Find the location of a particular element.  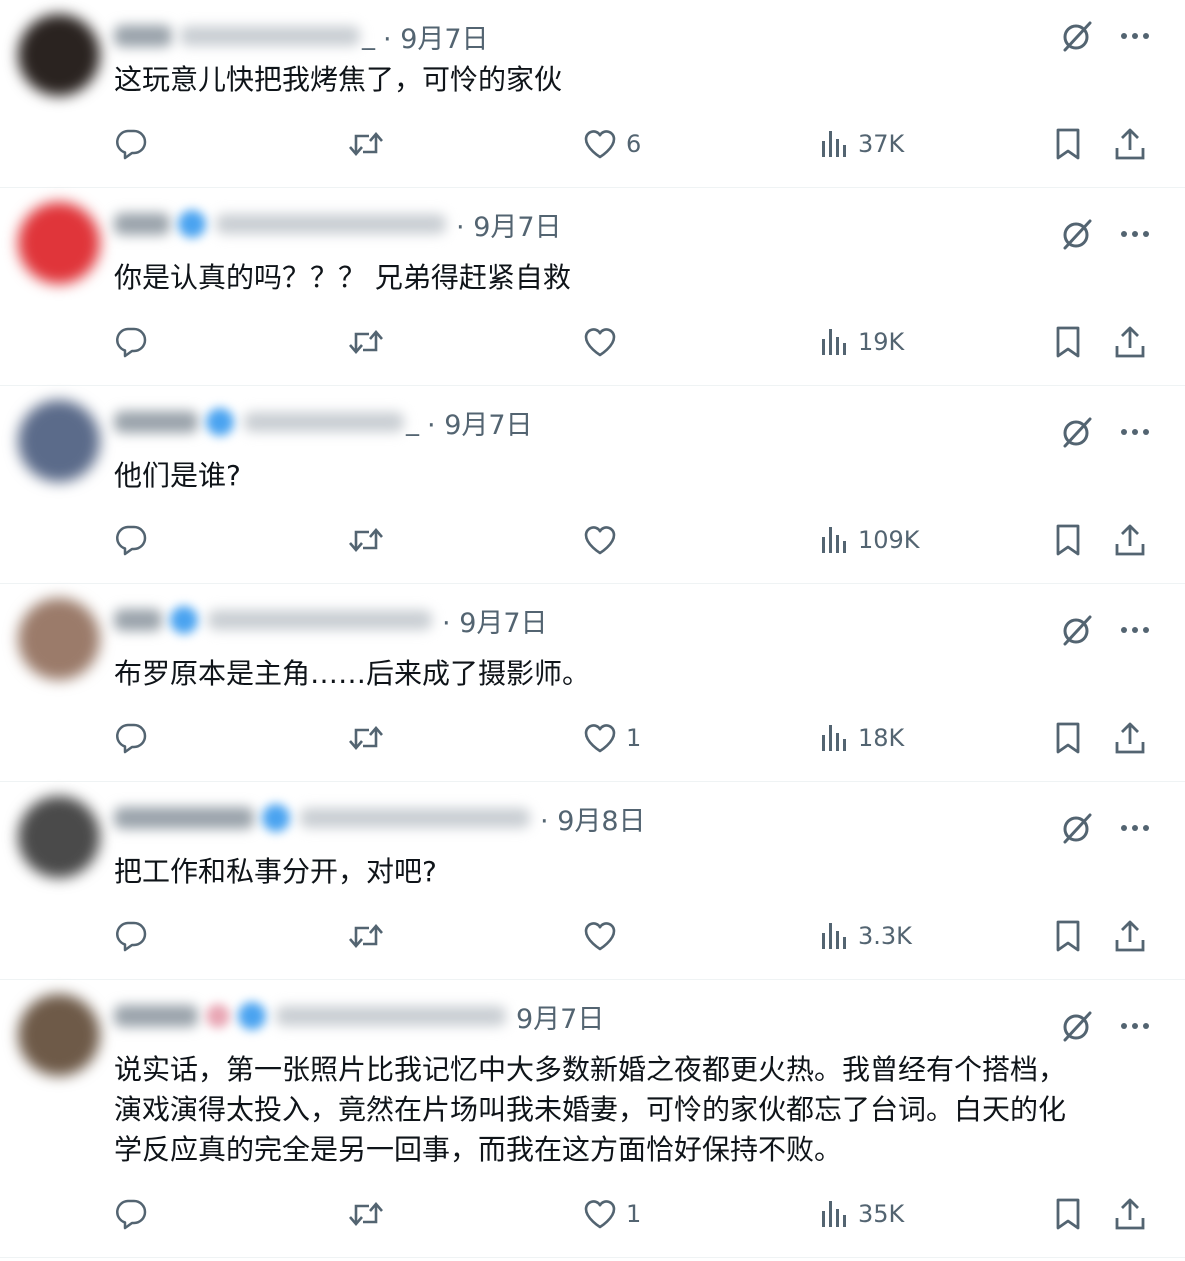

view-count: 3.3K is located at coordinates (885, 936).